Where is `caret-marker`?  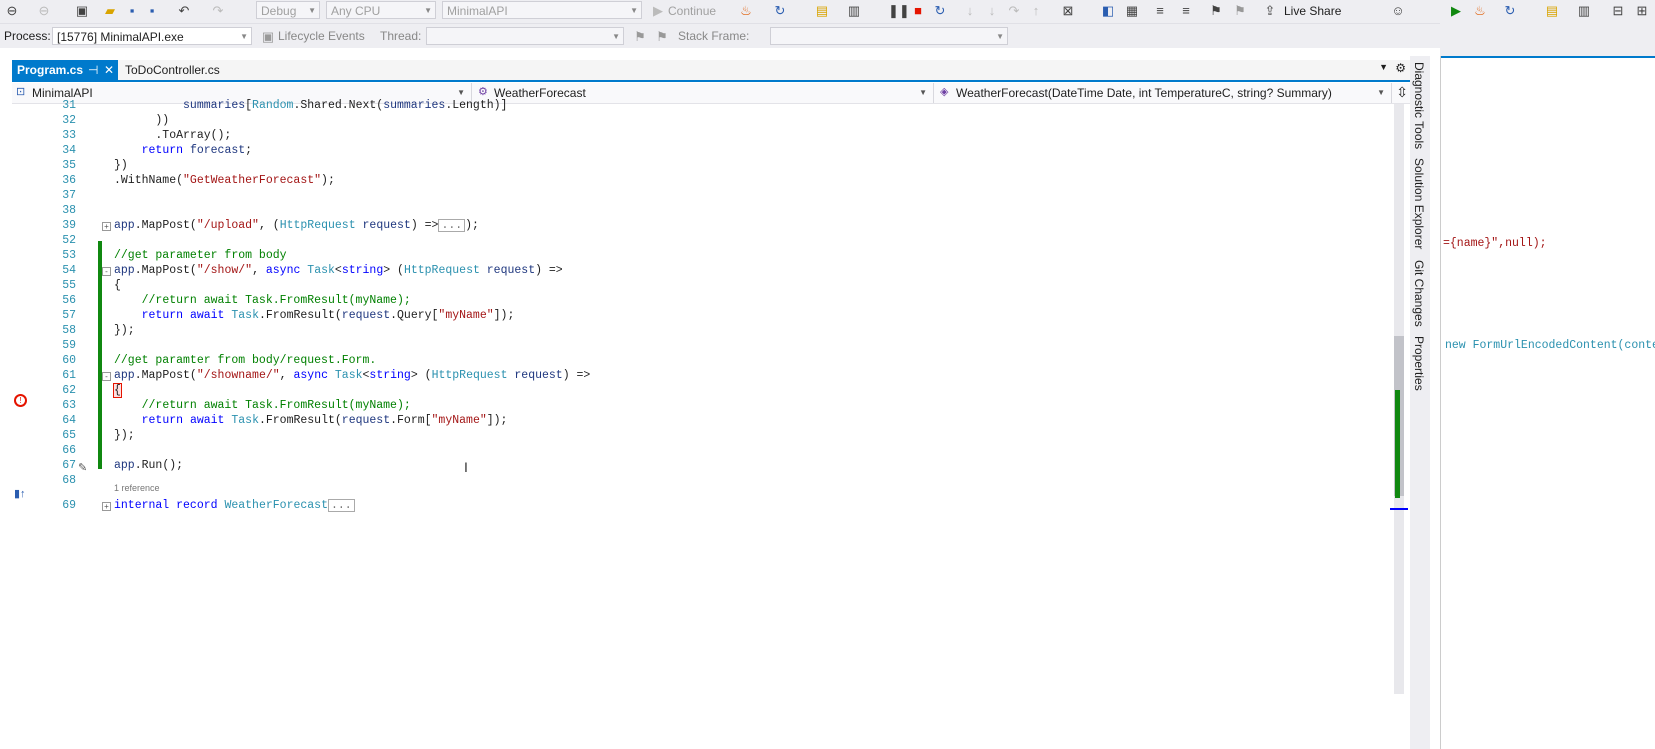 caret-marker is located at coordinates (1399, 509).